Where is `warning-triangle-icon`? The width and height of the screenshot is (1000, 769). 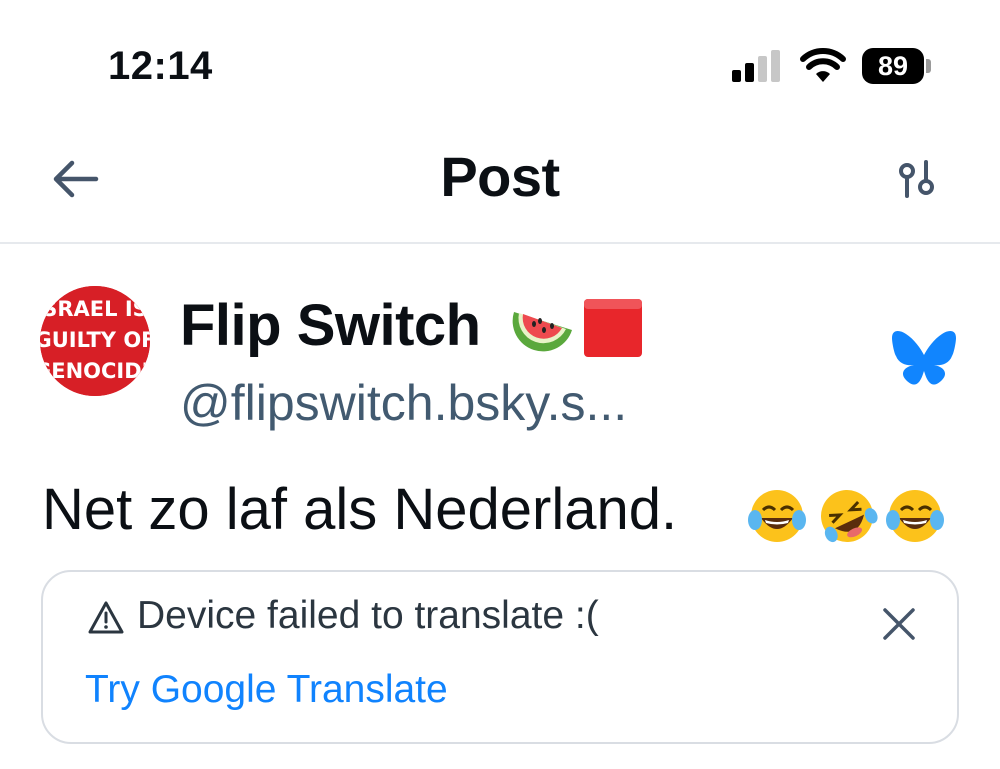
warning-triangle-icon is located at coordinates (106, 617).